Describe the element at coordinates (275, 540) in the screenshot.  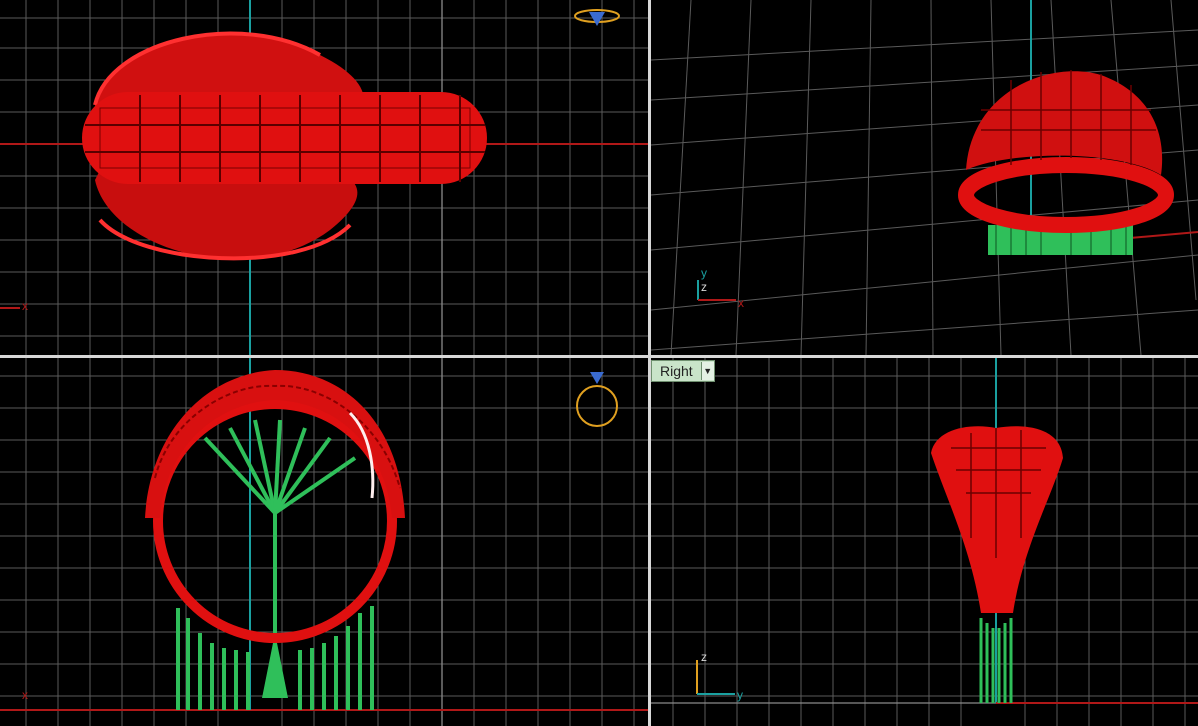
I see `ring-model-front` at that location.